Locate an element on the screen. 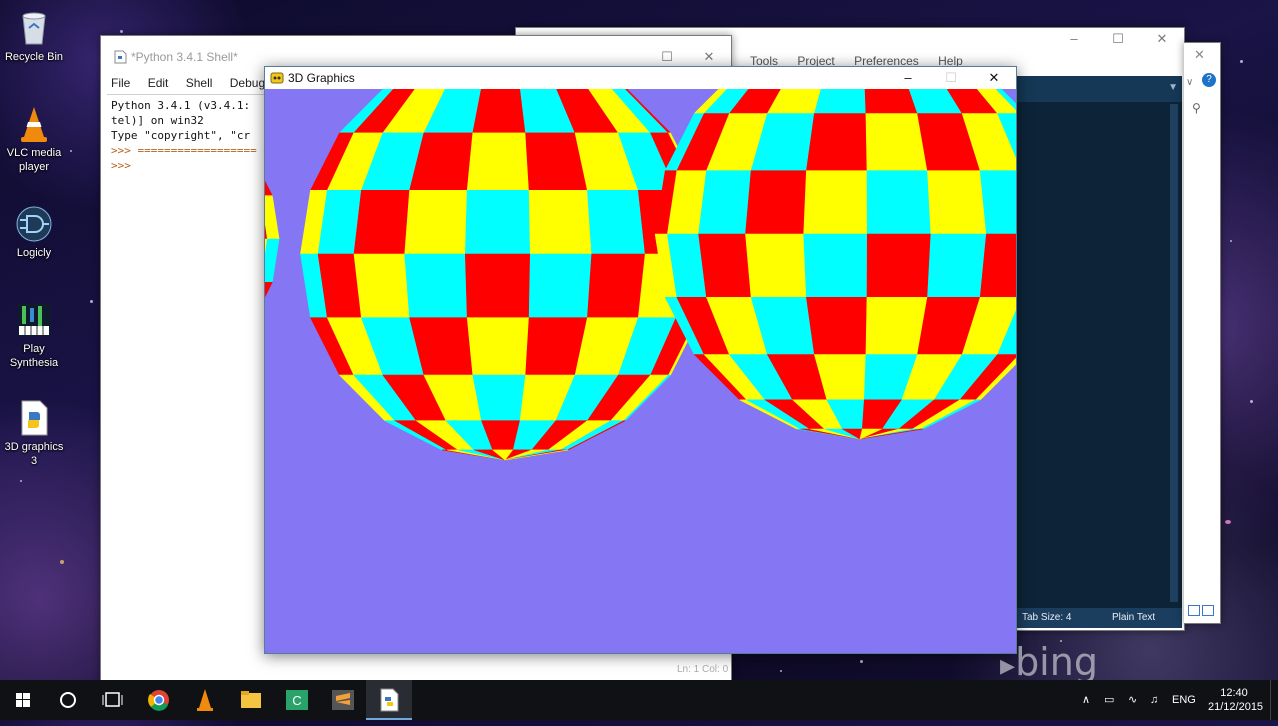 This screenshot has width=1278, height=726. taskbar-vlc is located at coordinates (205, 700).